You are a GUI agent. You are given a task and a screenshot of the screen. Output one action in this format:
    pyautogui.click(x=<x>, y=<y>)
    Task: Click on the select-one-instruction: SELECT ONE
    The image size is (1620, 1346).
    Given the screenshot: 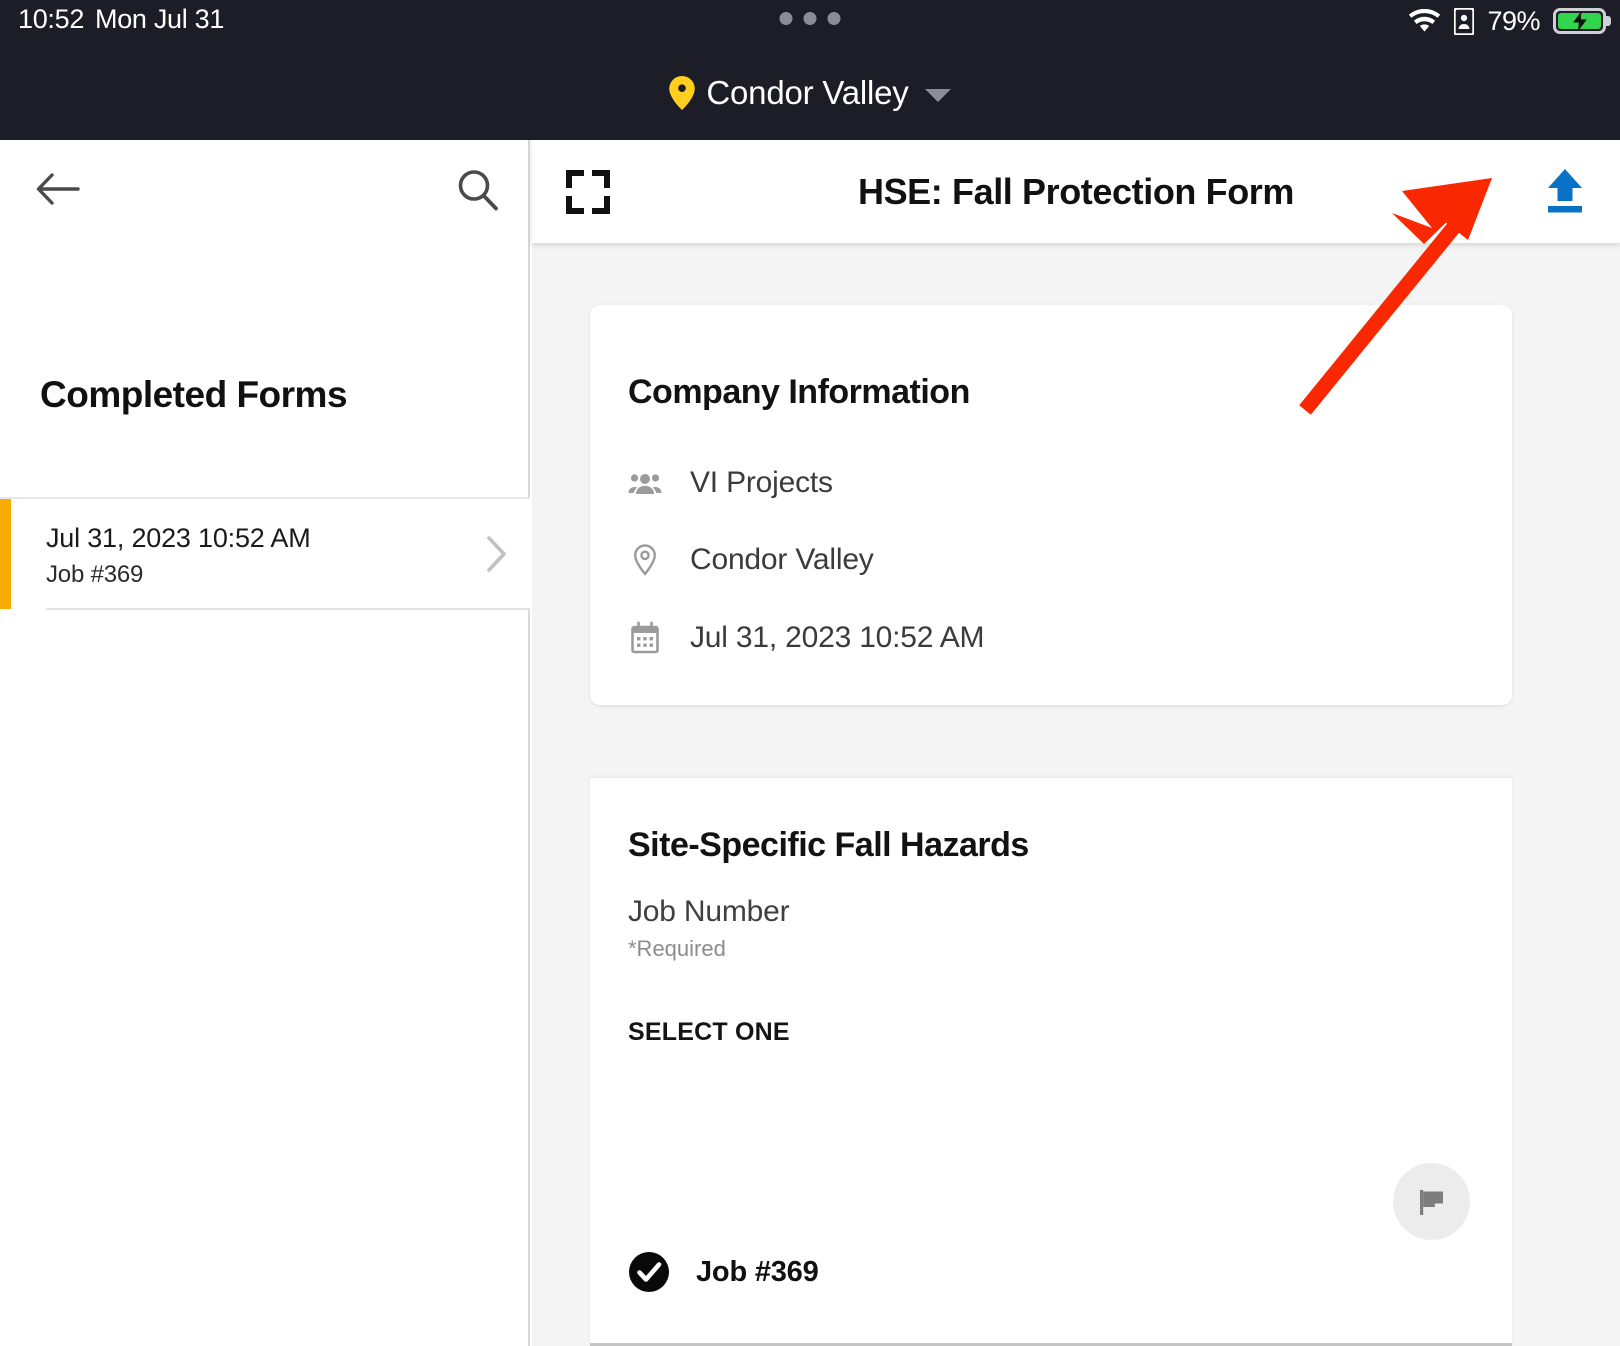 What is the action you would take?
    pyautogui.click(x=709, y=1032)
    